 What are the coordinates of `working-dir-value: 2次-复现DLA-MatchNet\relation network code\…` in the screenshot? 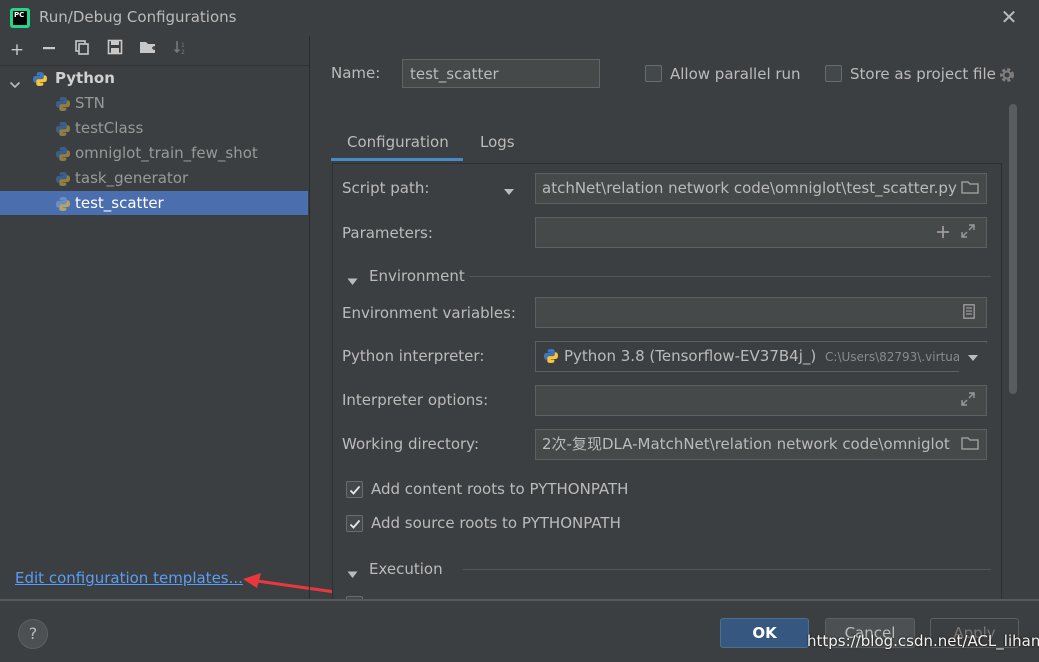 It's located at (746, 444).